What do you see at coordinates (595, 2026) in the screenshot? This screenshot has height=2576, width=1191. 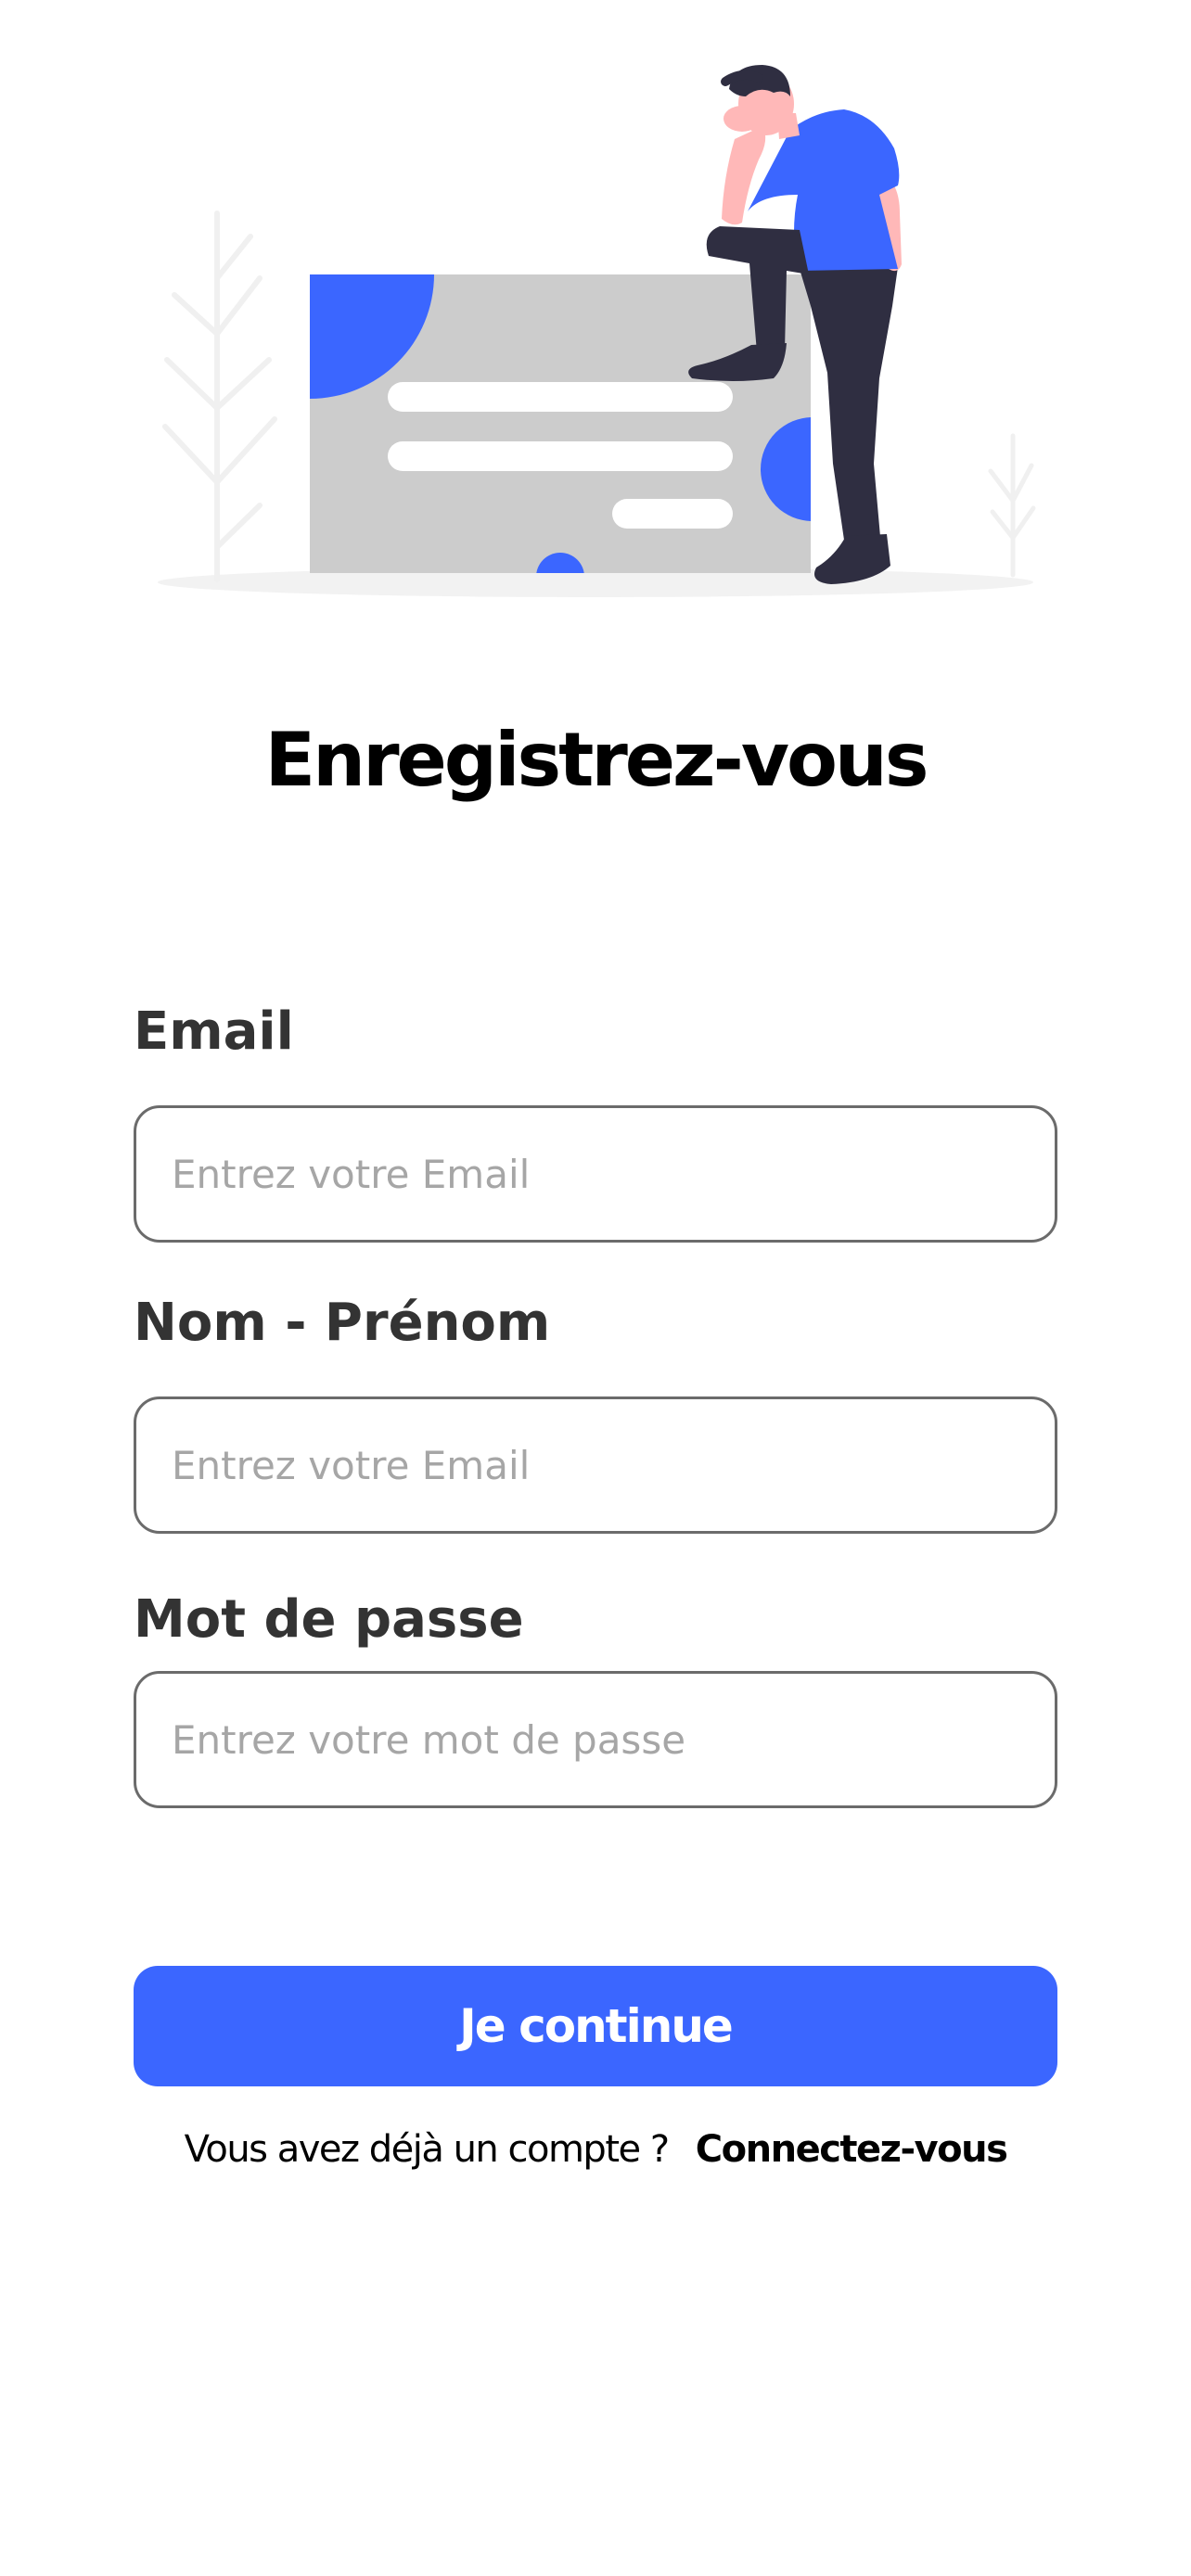 I see `continue-button: Je continue` at bounding box center [595, 2026].